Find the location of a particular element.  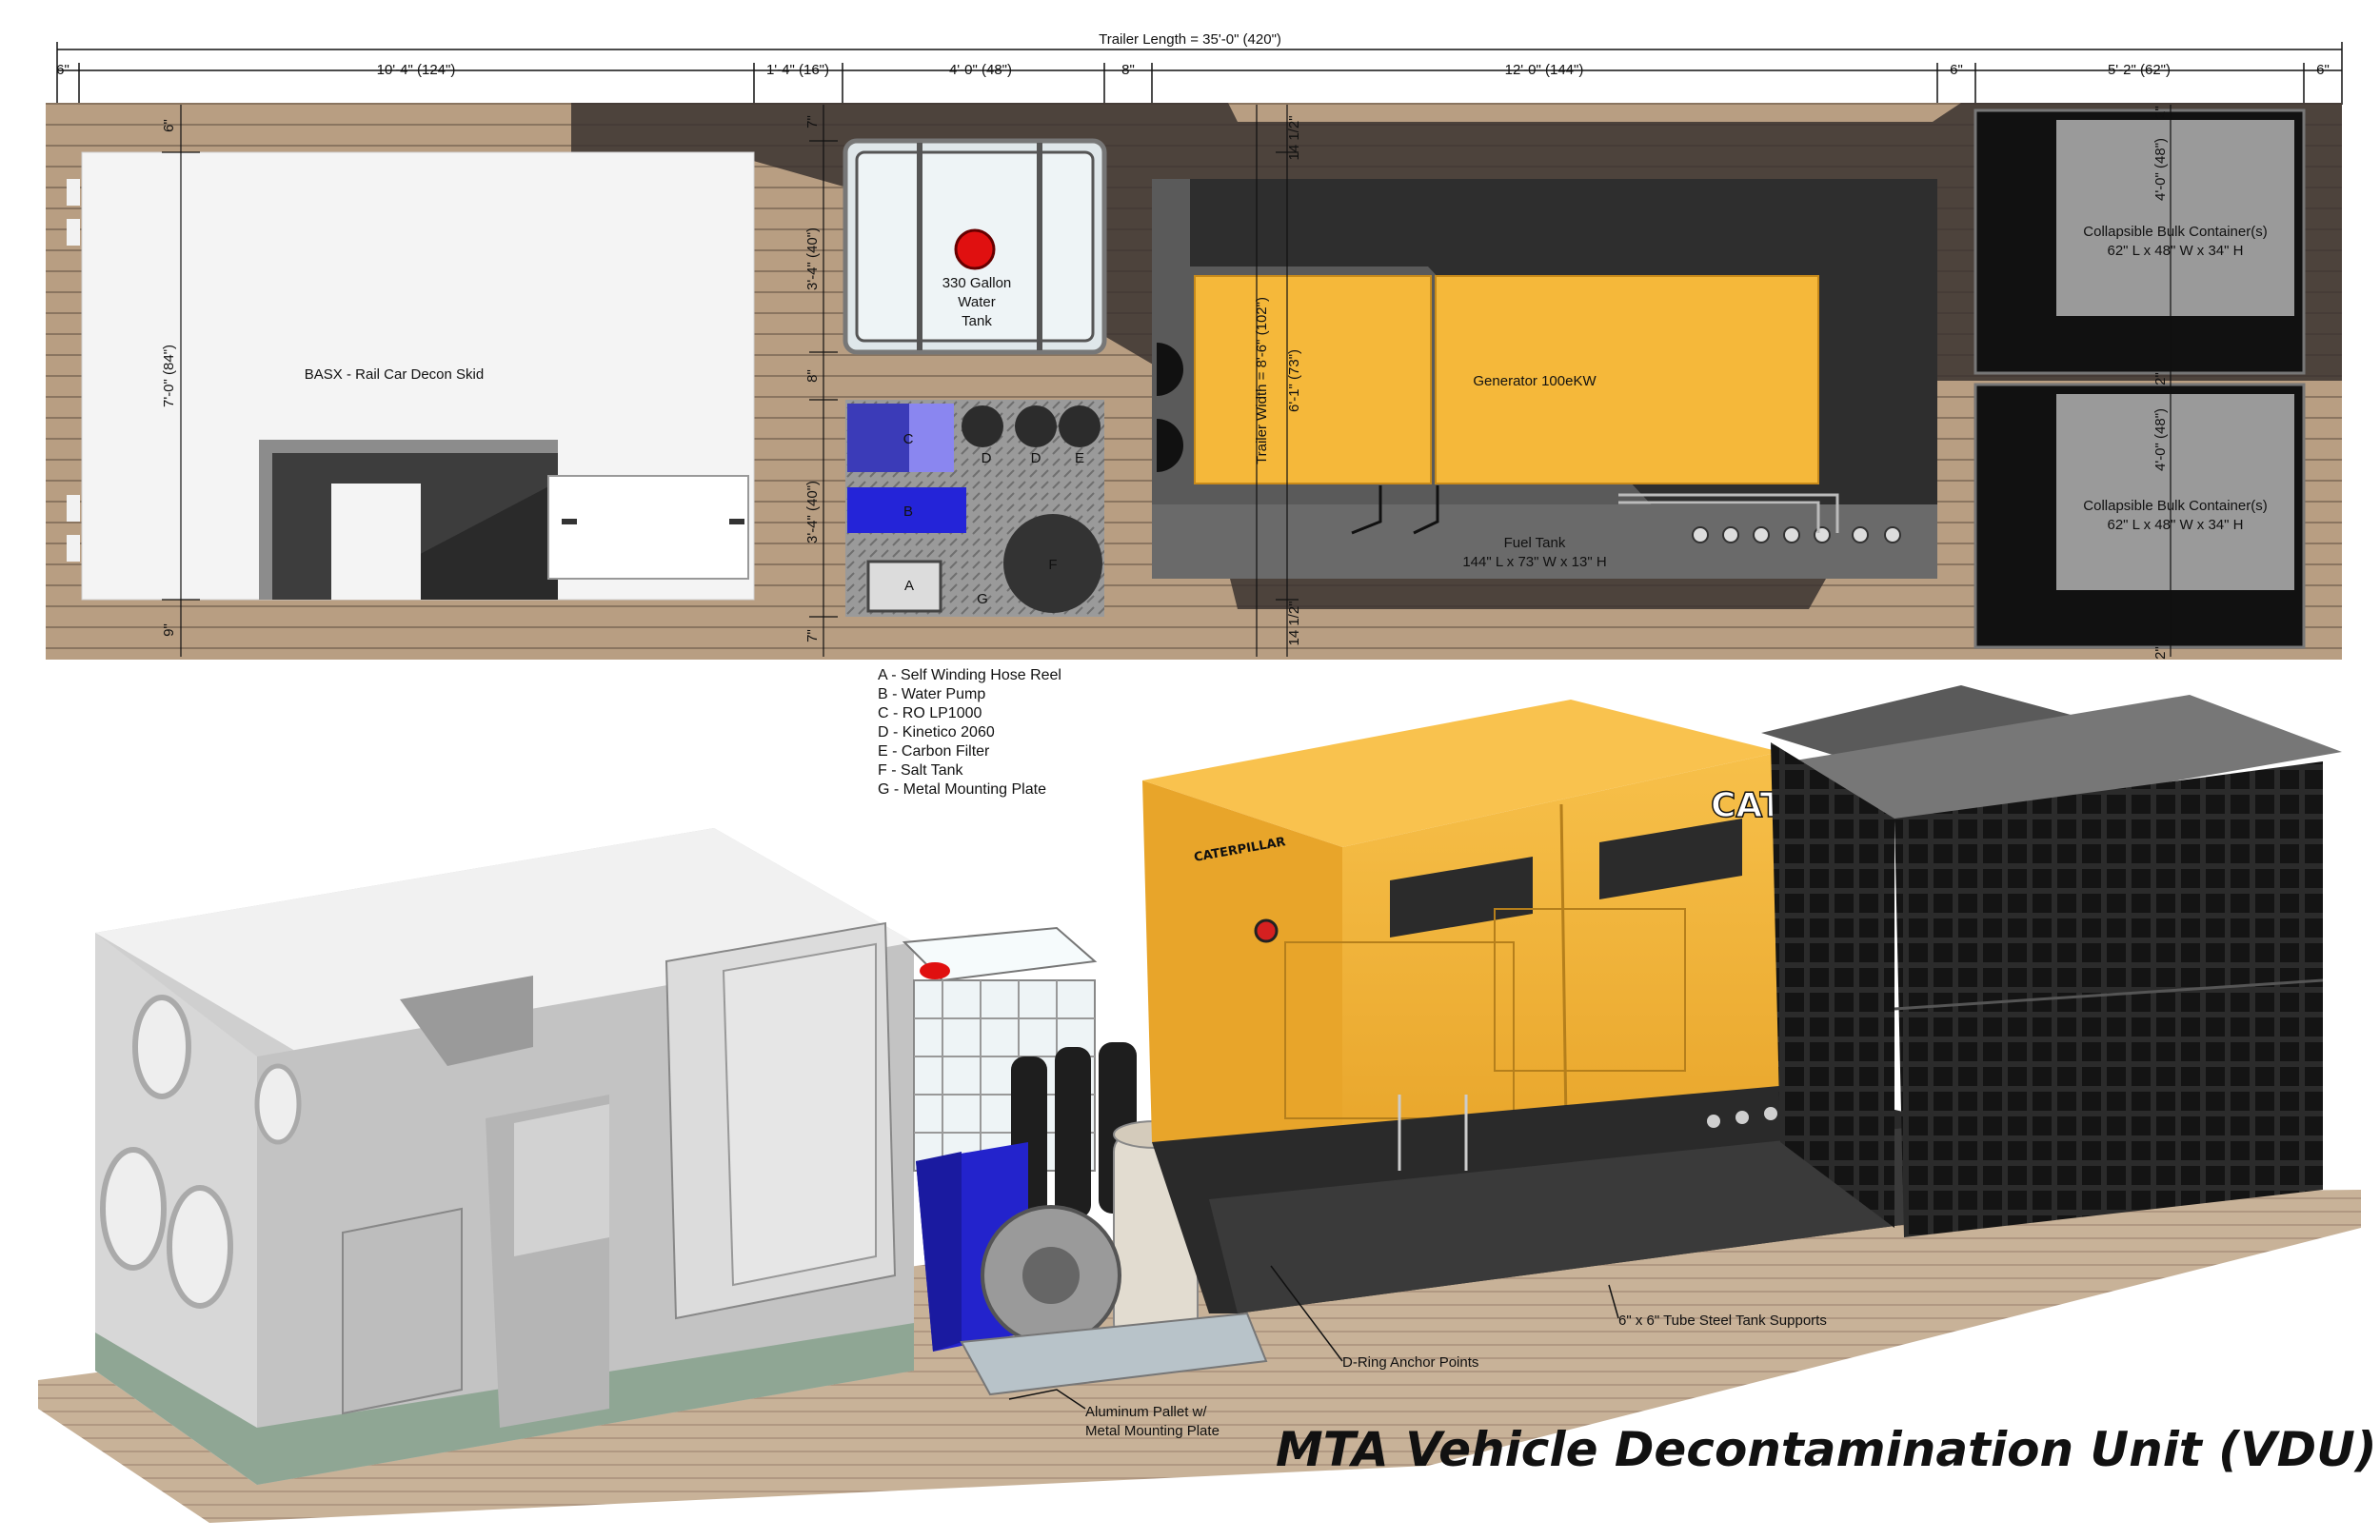

letter-f: F is located at coordinates (1052, 565).